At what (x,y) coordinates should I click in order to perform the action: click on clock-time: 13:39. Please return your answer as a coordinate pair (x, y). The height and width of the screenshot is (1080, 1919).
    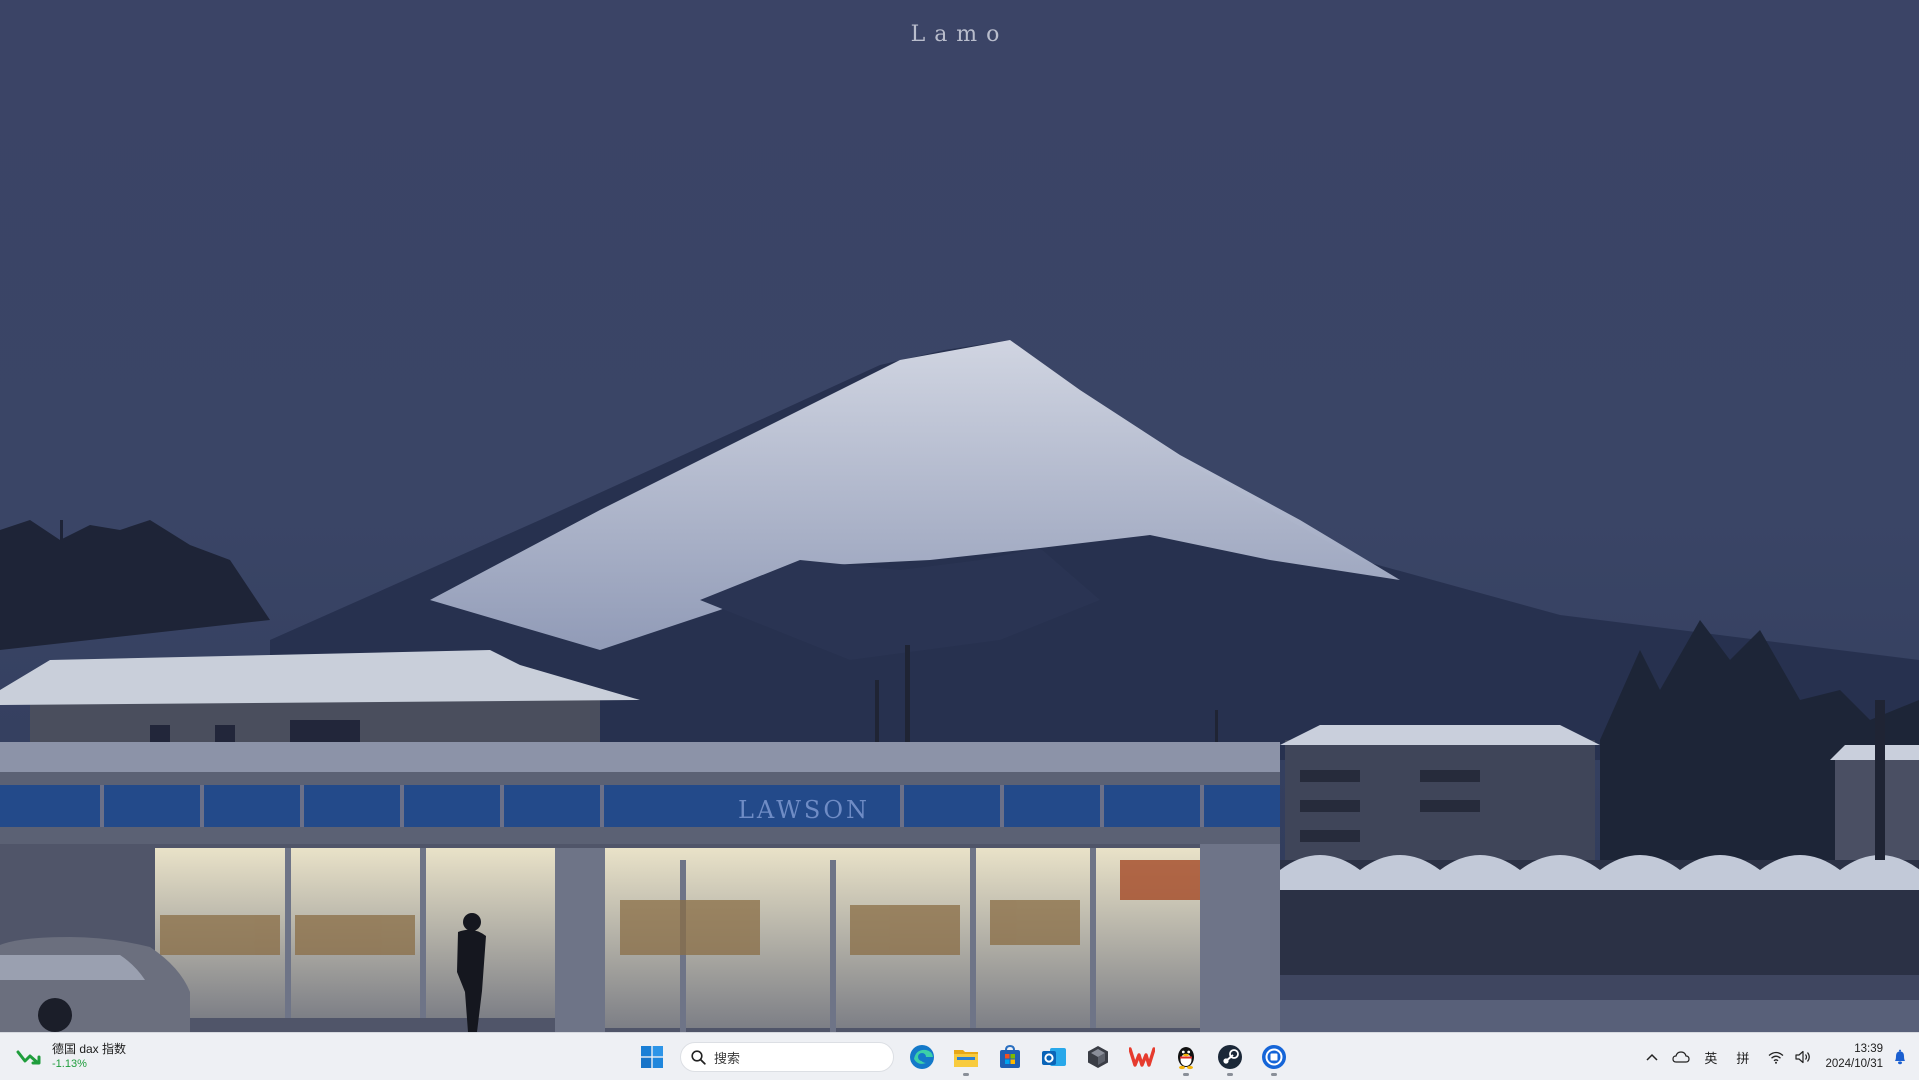
    Looking at the image, I should click on (1868, 1049).